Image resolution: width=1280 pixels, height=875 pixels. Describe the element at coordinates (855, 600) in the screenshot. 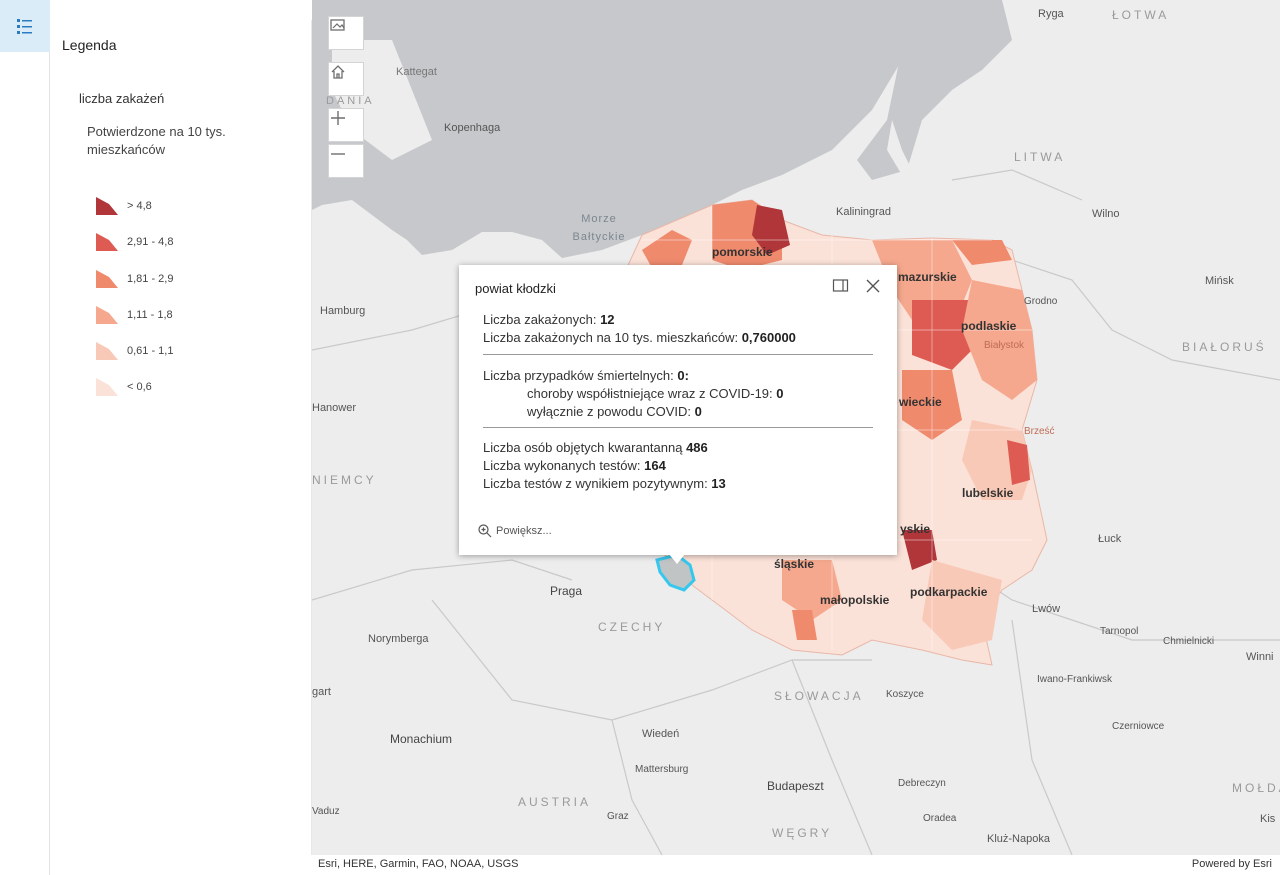

I see `label-malopolskie: małopolskie` at that location.